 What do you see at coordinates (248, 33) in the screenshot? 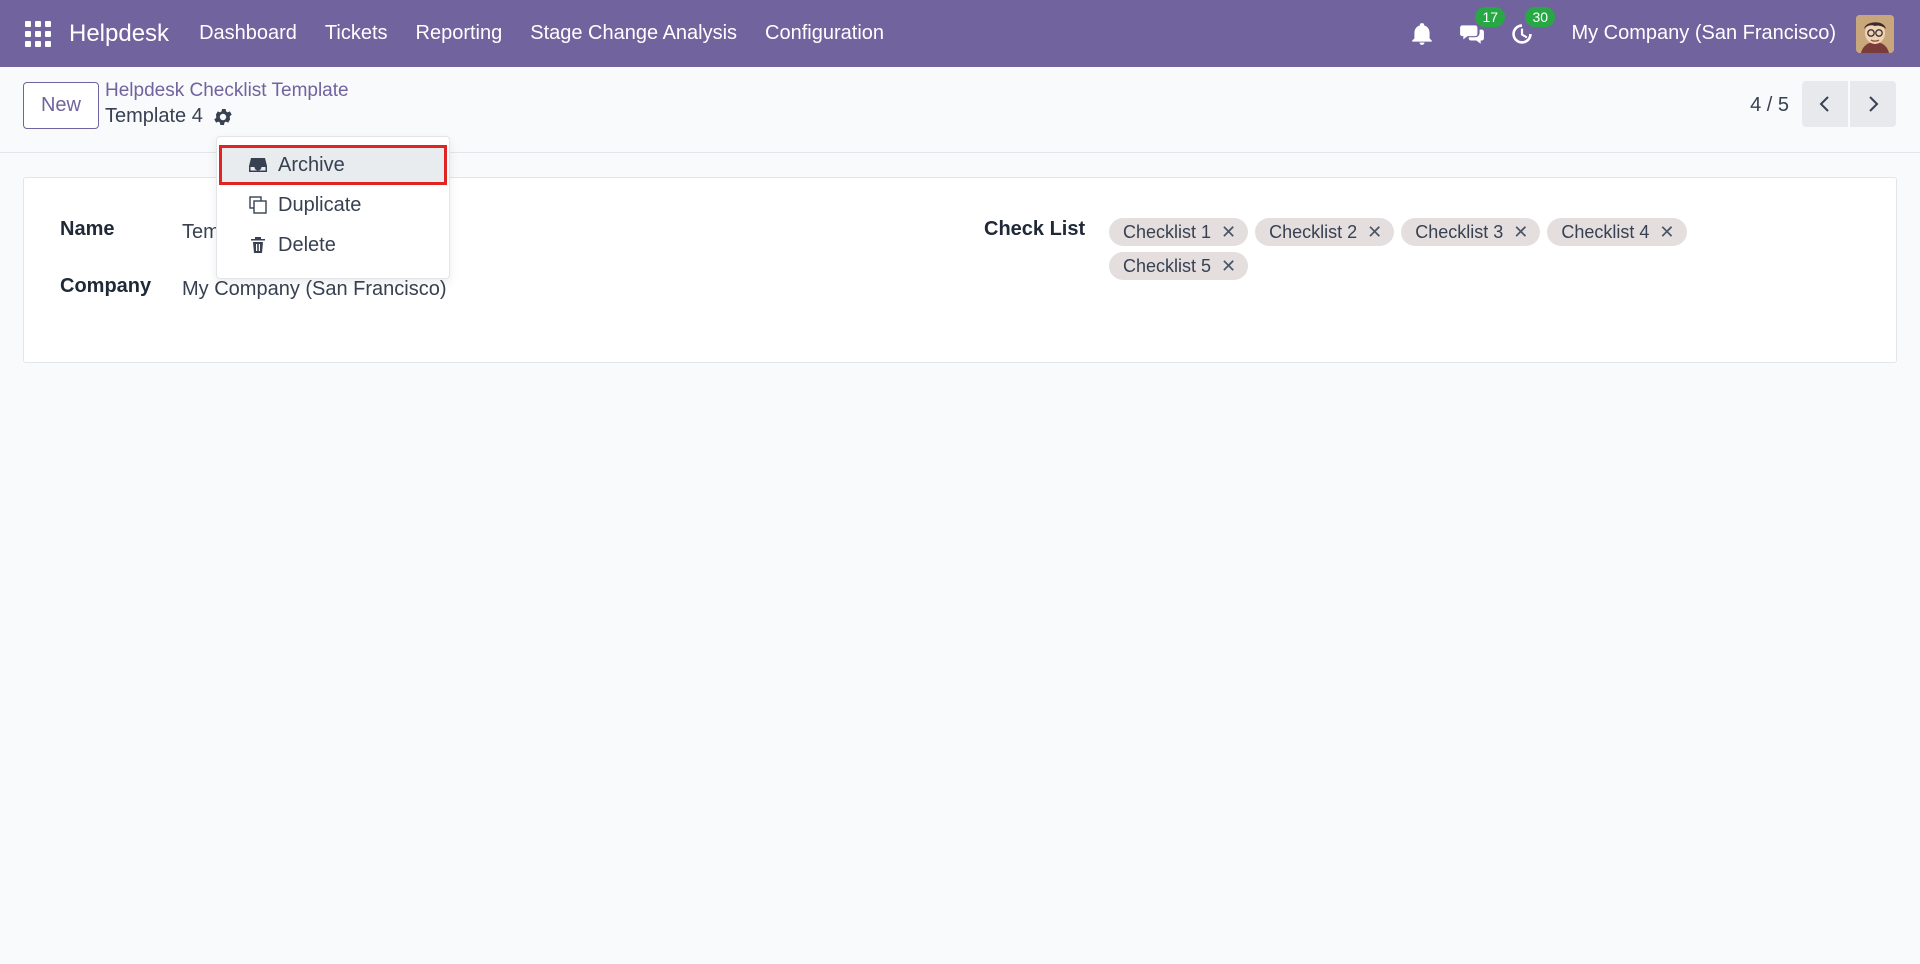
I see `menu-item-dashboard: Dashboard` at bounding box center [248, 33].